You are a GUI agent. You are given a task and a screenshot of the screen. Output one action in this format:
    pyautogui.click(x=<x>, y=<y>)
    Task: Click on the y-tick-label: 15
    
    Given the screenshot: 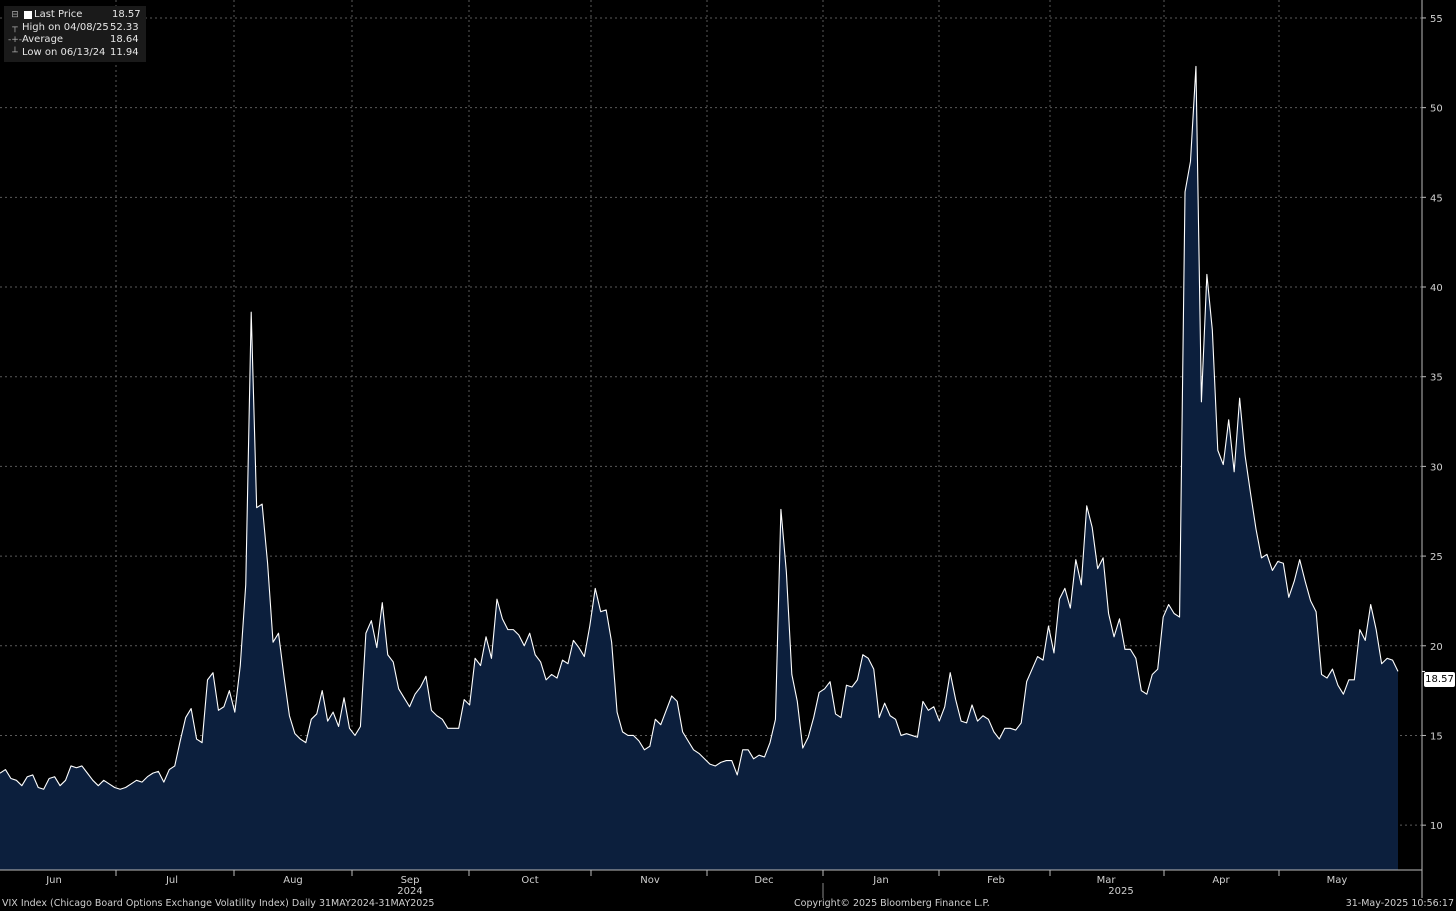 What is the action you would take?
    pyautogui.click(x=1436, y=736)
    